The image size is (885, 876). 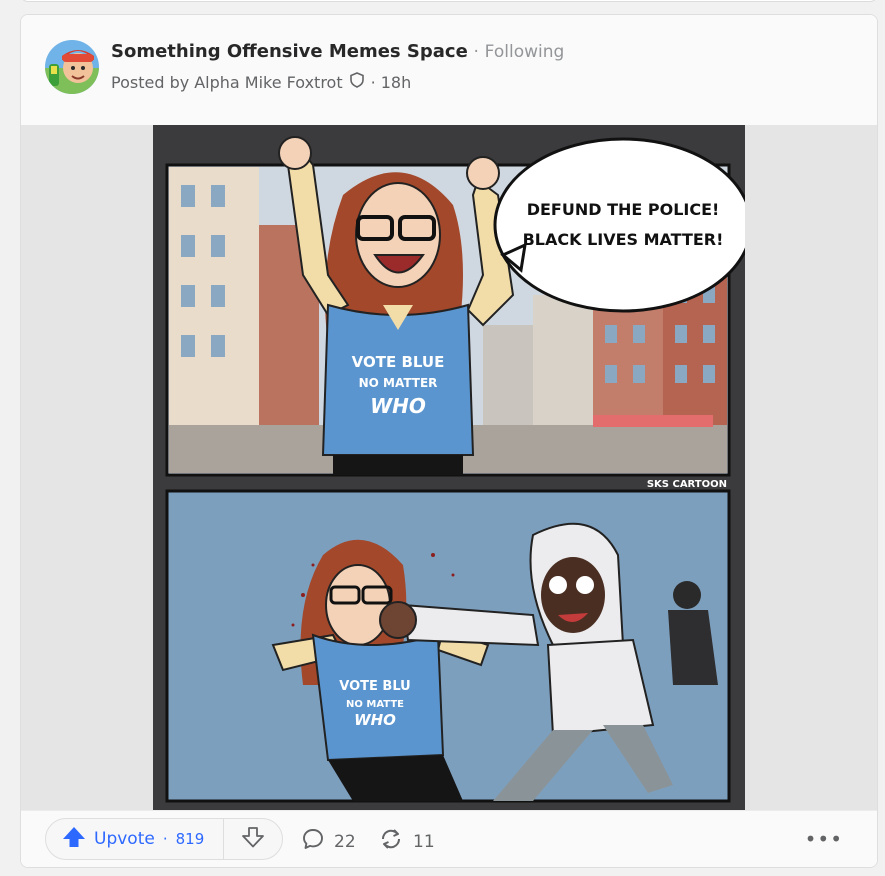 I want to click on shirt-text-line1: VOTE BLUE, so click(x=398, y=362).